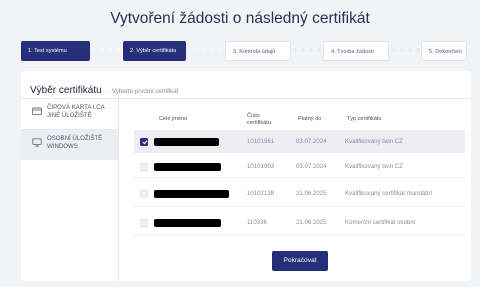 This screenshot has height=287, width=480. I want to click on step-label: 4. Tvorba žádosti, so click(352, 52).